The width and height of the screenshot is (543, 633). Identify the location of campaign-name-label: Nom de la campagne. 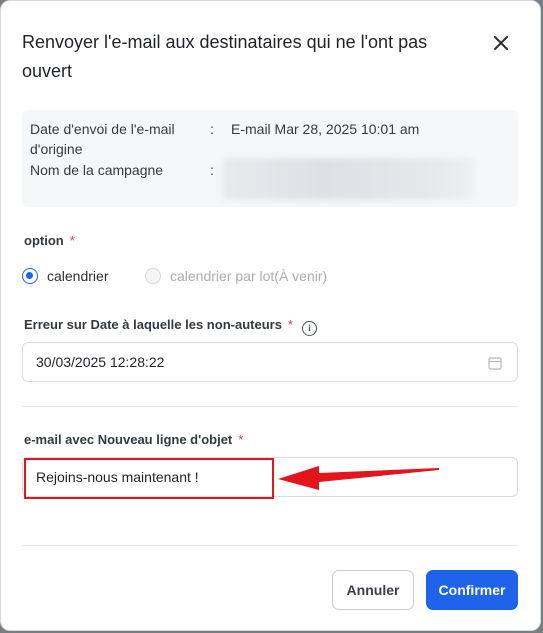
(97, 170).